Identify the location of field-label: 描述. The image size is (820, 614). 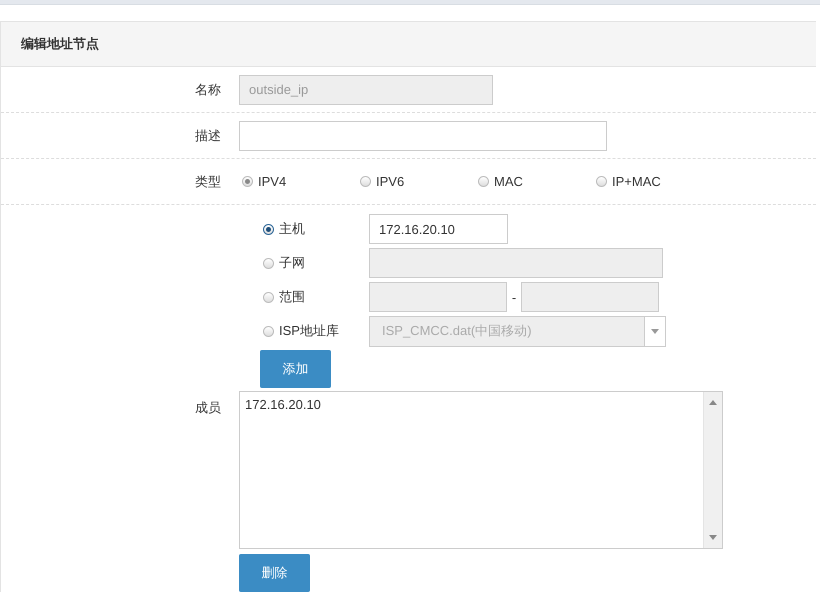
(208, 135).